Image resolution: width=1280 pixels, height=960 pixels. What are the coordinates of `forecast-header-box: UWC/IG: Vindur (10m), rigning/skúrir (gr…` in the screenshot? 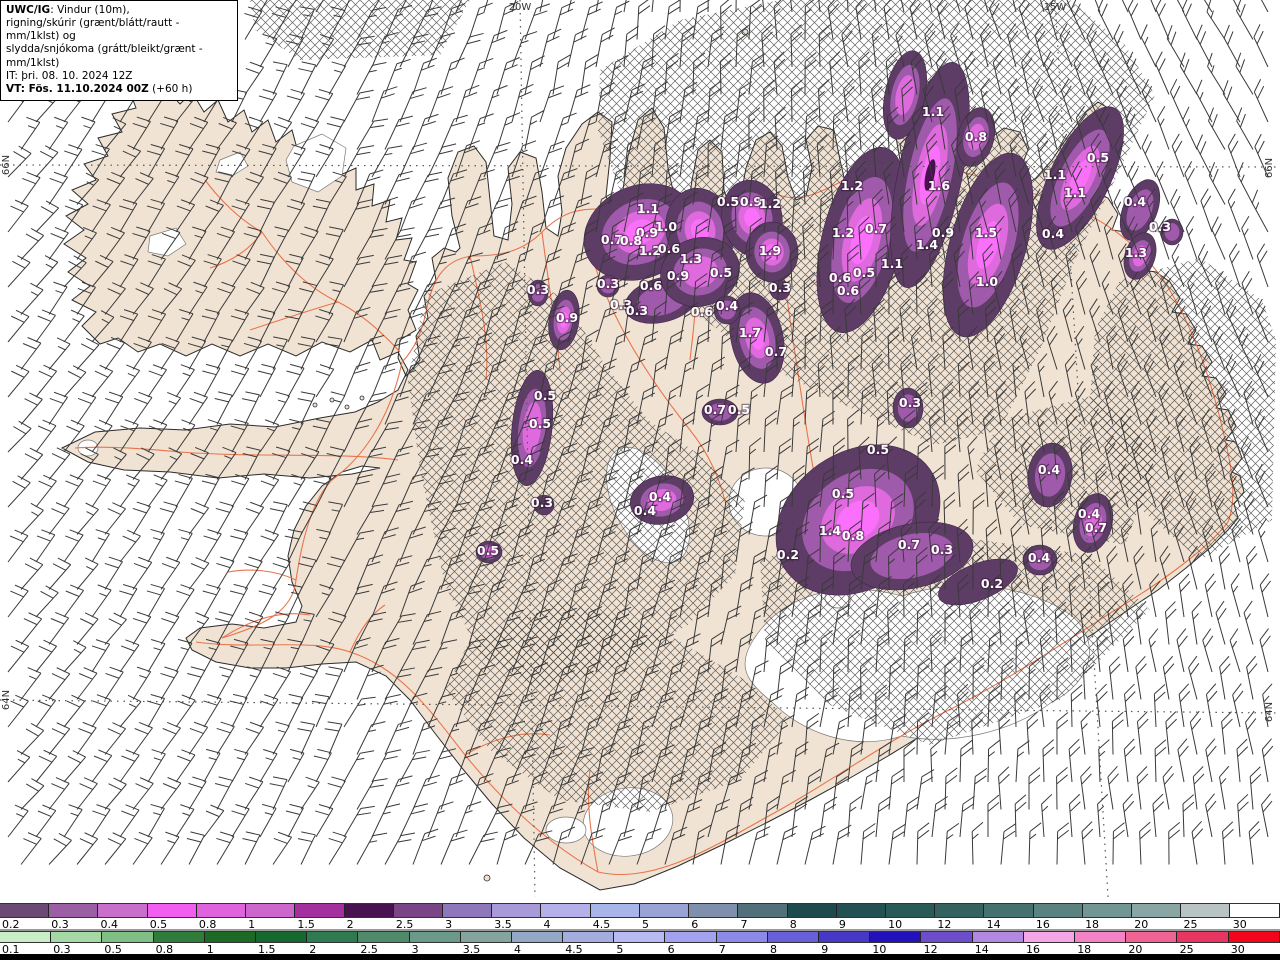 It's located at (119, 50).